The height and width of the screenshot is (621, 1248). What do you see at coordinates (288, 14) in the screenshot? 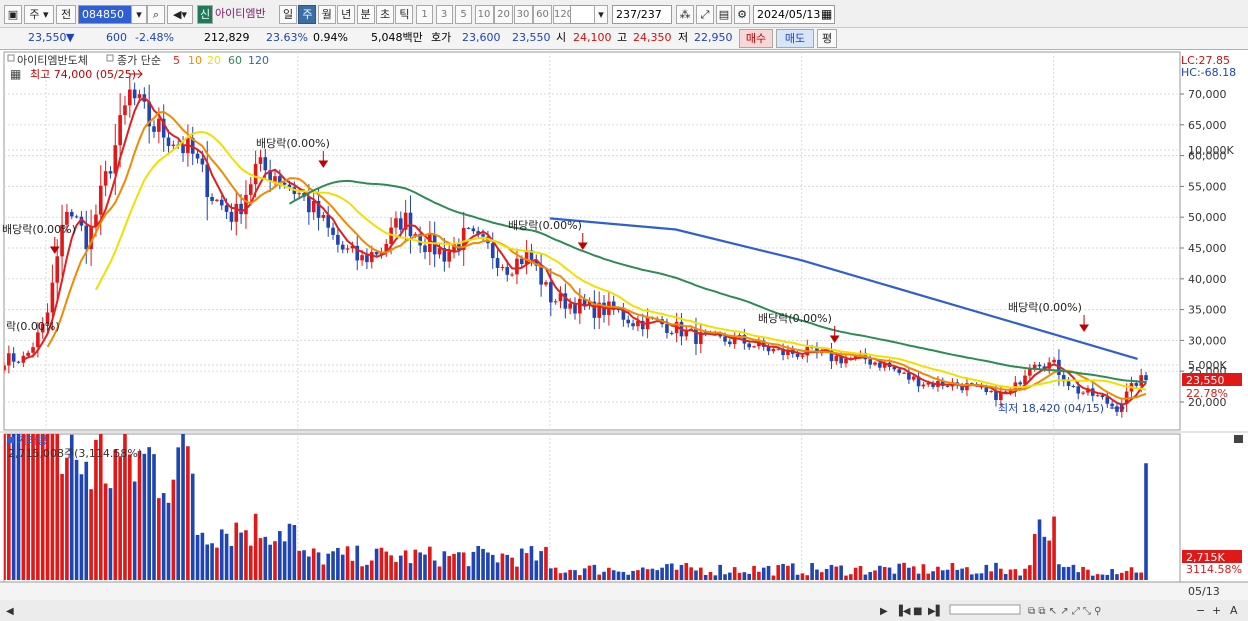
I see `period-0: 일` at bounding box center [288, 14].